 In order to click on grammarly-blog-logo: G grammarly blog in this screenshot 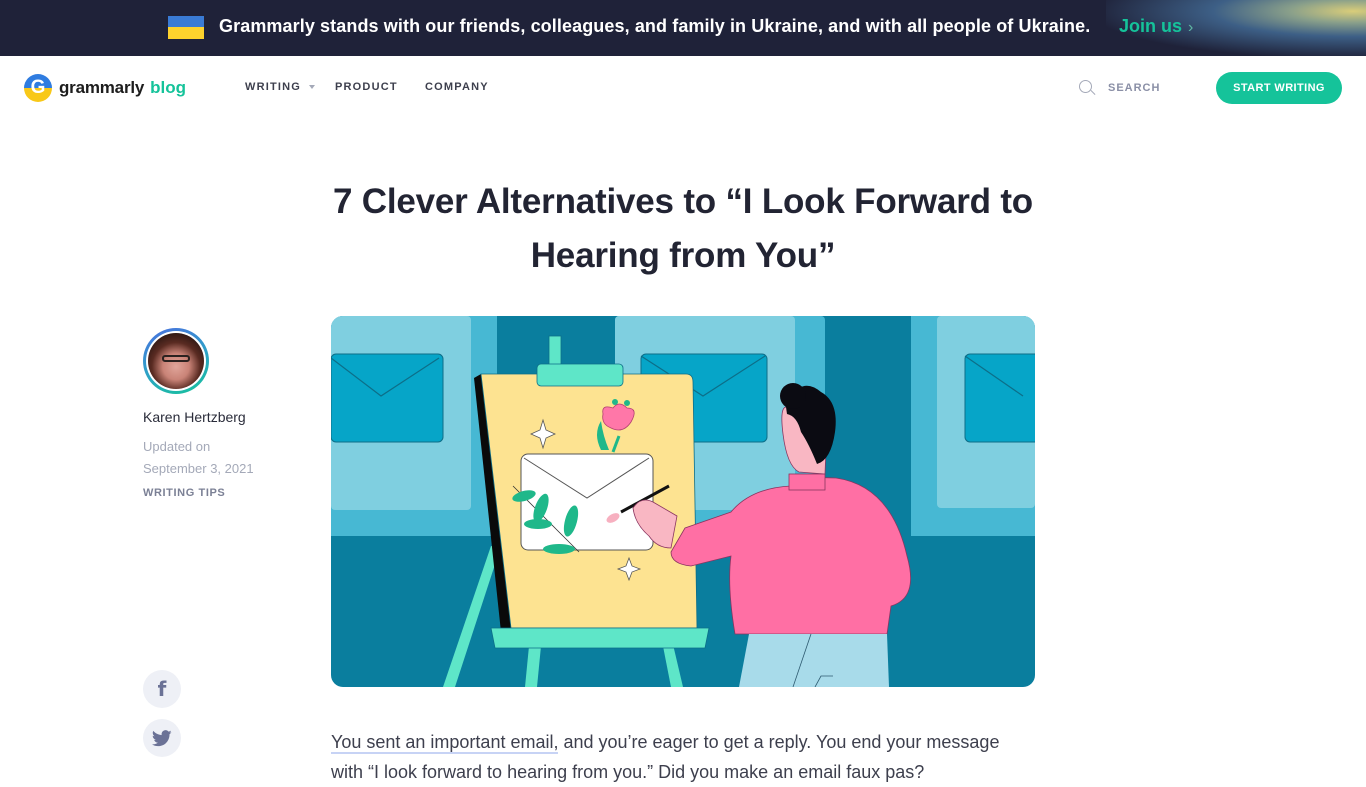, I will do `click(105, 88)`.